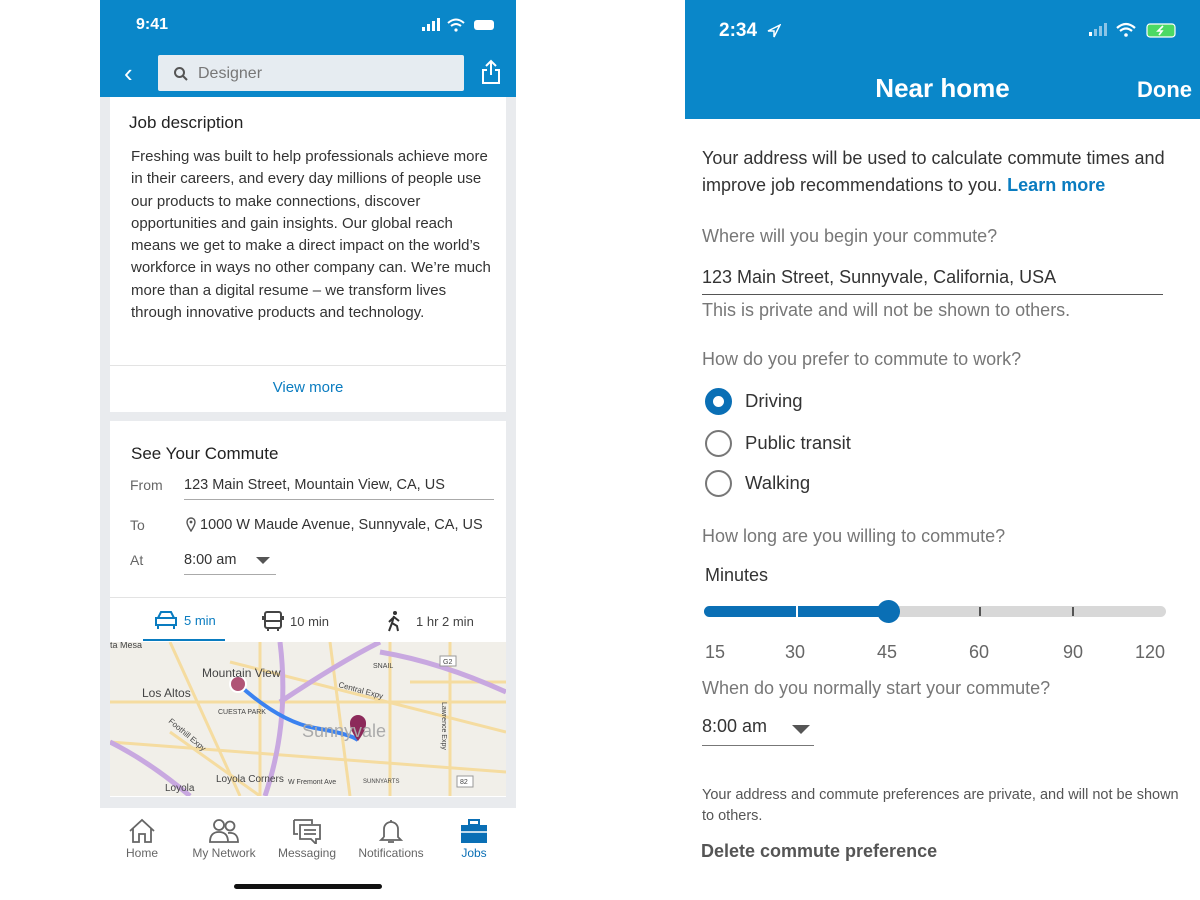 The height and width of the screenshot is (900, 1200). Describe the element at coordinates (718, 483) in the screenshot. I see `radio-walking` at that location.